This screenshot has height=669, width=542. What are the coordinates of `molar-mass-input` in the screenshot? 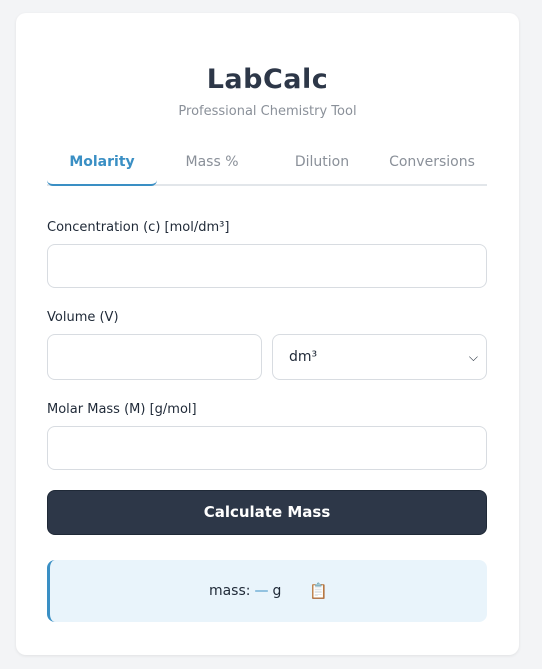 It's located at (267, 448).